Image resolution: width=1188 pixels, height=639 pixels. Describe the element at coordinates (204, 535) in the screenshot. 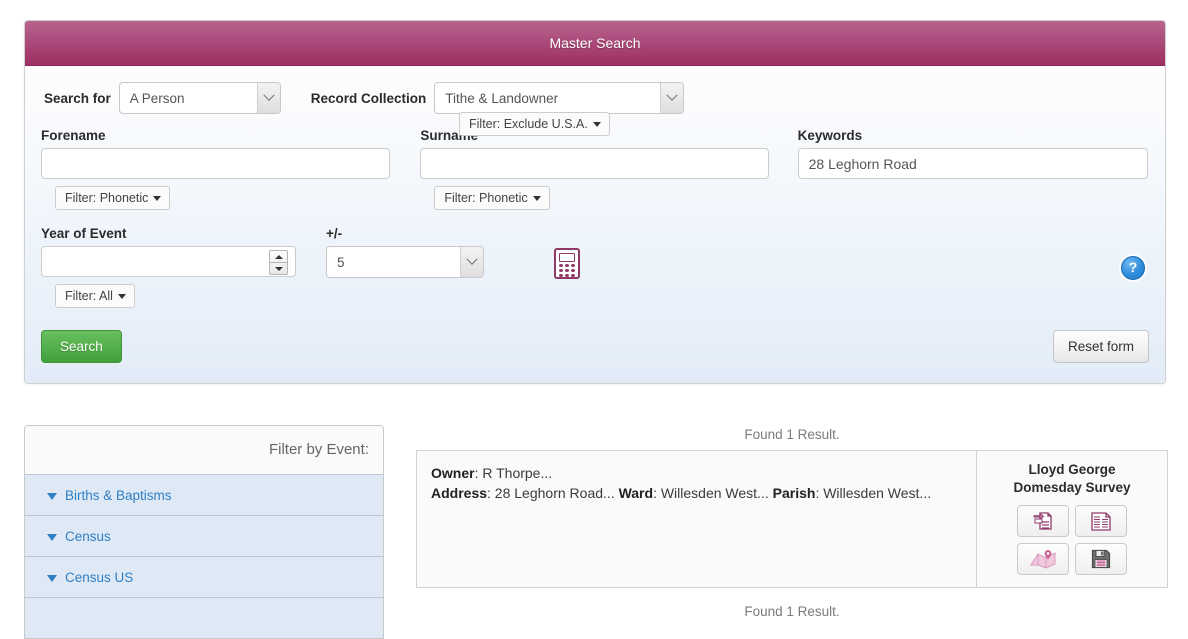

I see `facet-item-census: Census` at that location.